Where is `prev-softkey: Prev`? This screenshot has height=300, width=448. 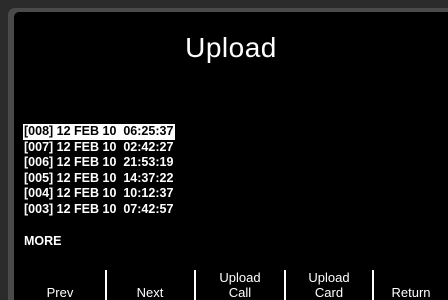 prev-softkey: Prev is located at coordinates (60, 283).